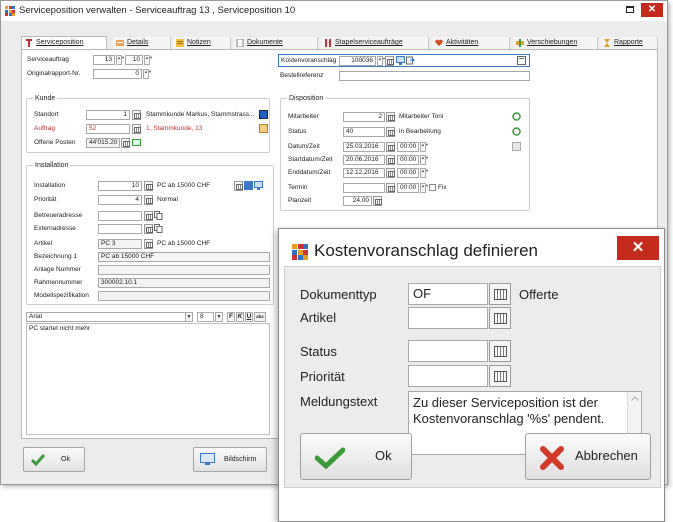 Image resolution: width=673 pixels, height=522 pixels. I want to click on arrow-edit-icon, so click(411, 60).